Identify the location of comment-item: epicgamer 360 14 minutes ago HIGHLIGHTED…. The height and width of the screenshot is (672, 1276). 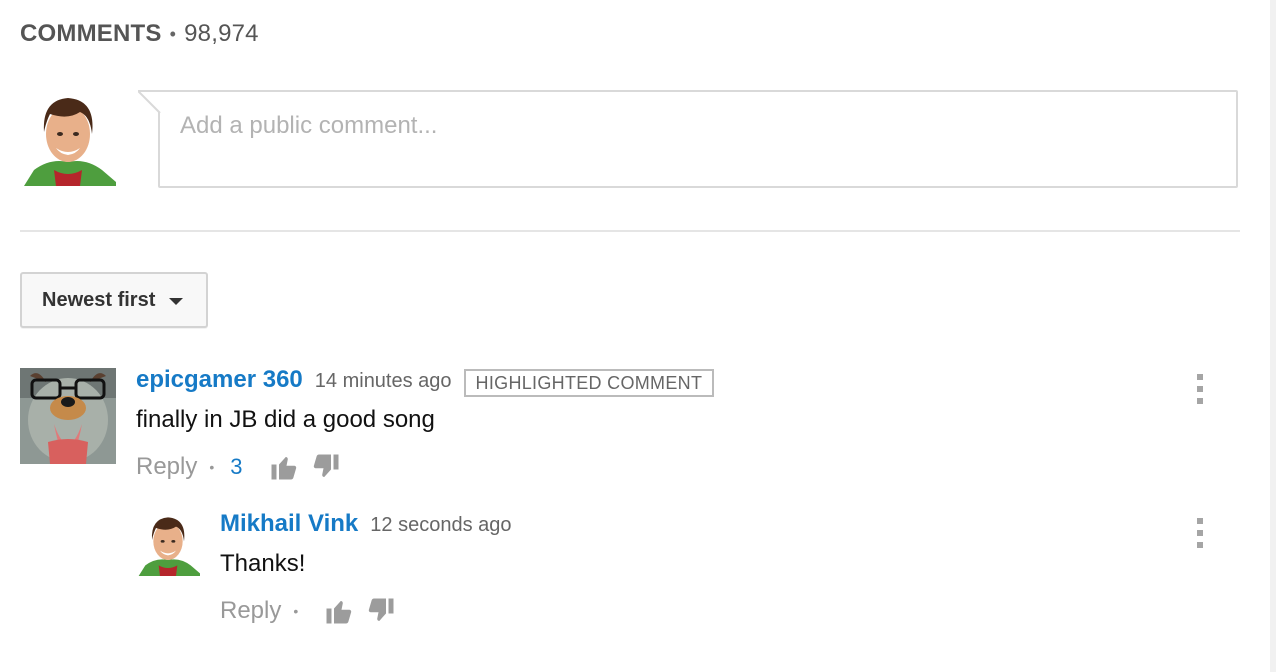
(688, 424).